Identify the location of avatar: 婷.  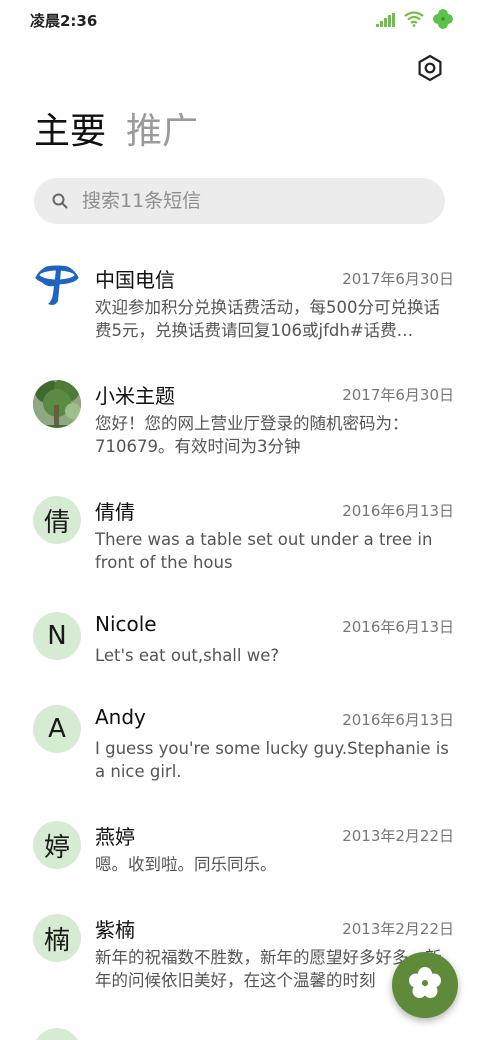
(57, 845).